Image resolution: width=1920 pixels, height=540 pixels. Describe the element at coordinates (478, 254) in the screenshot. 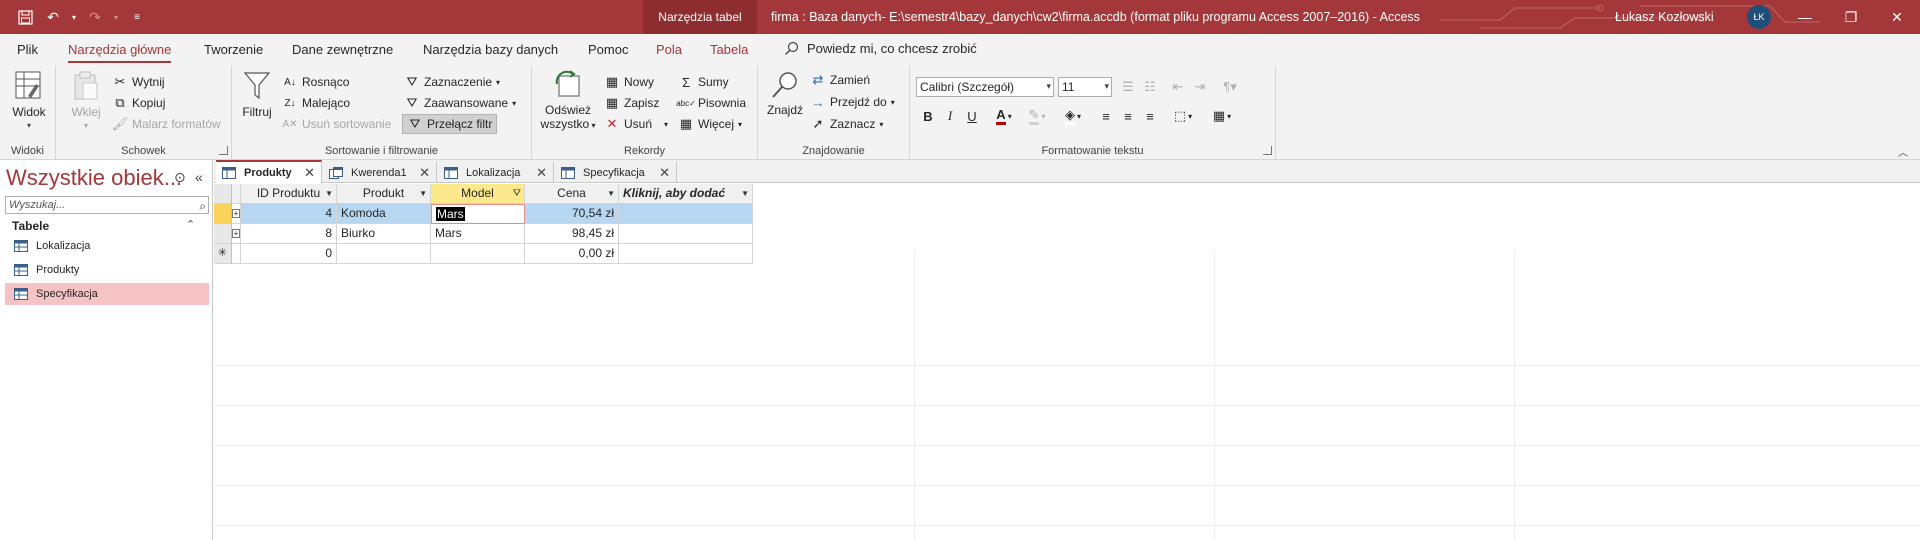

I see `cell-model-new` at that location.